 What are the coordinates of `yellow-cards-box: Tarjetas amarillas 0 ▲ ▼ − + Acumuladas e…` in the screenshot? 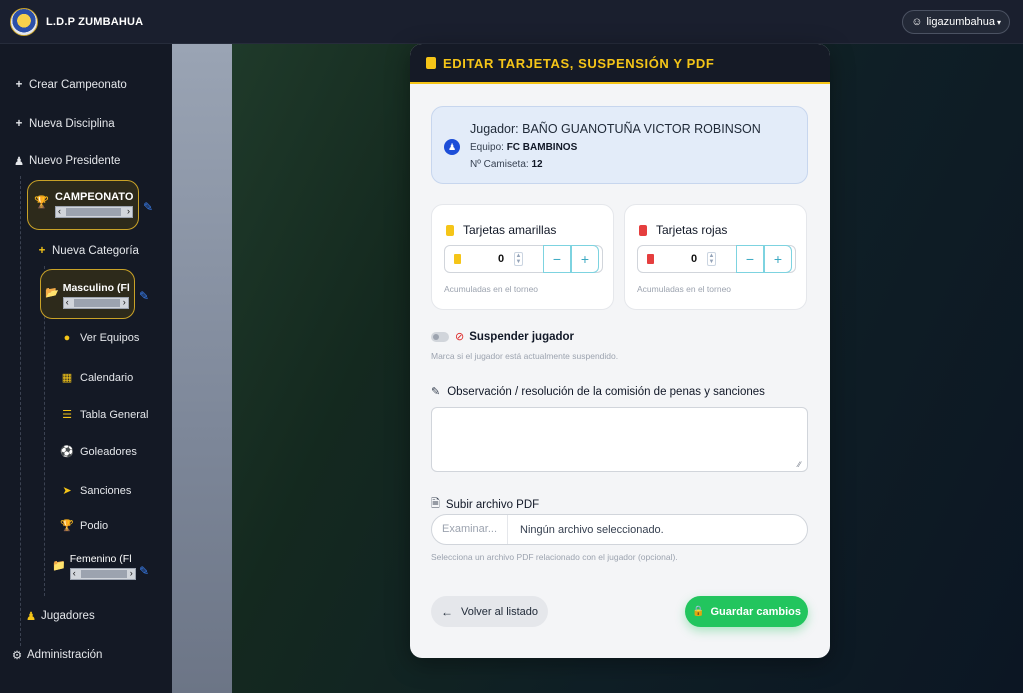 It's located at (522, 257).